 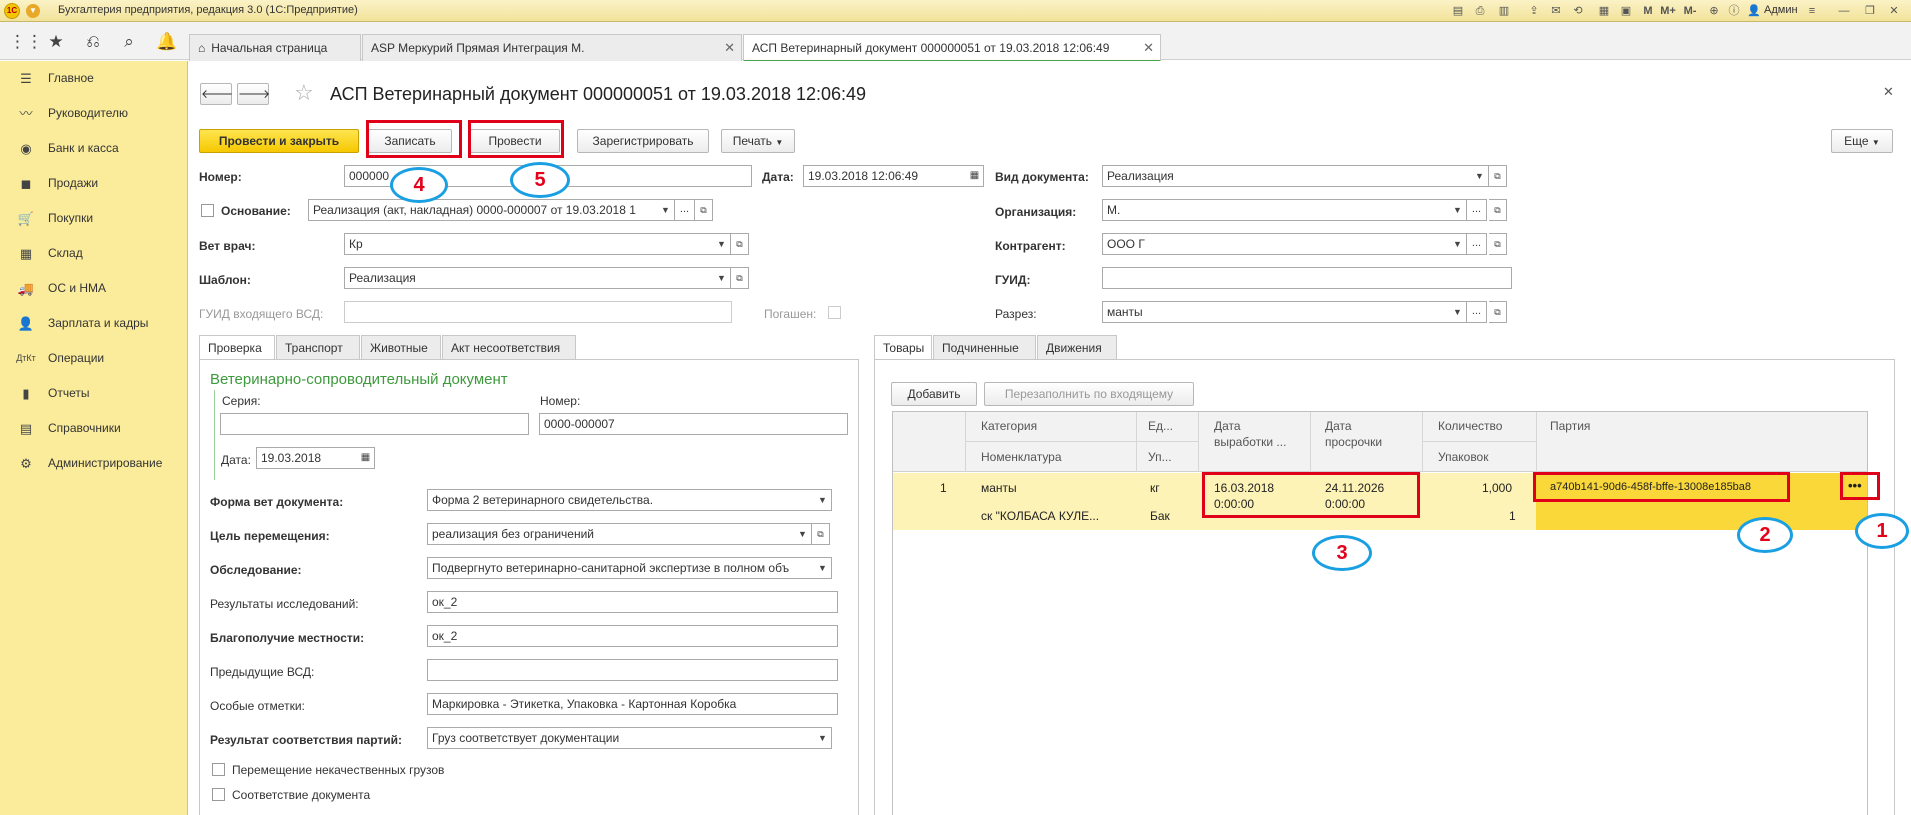 I want to click on series-field, so click(x=374, y=424).